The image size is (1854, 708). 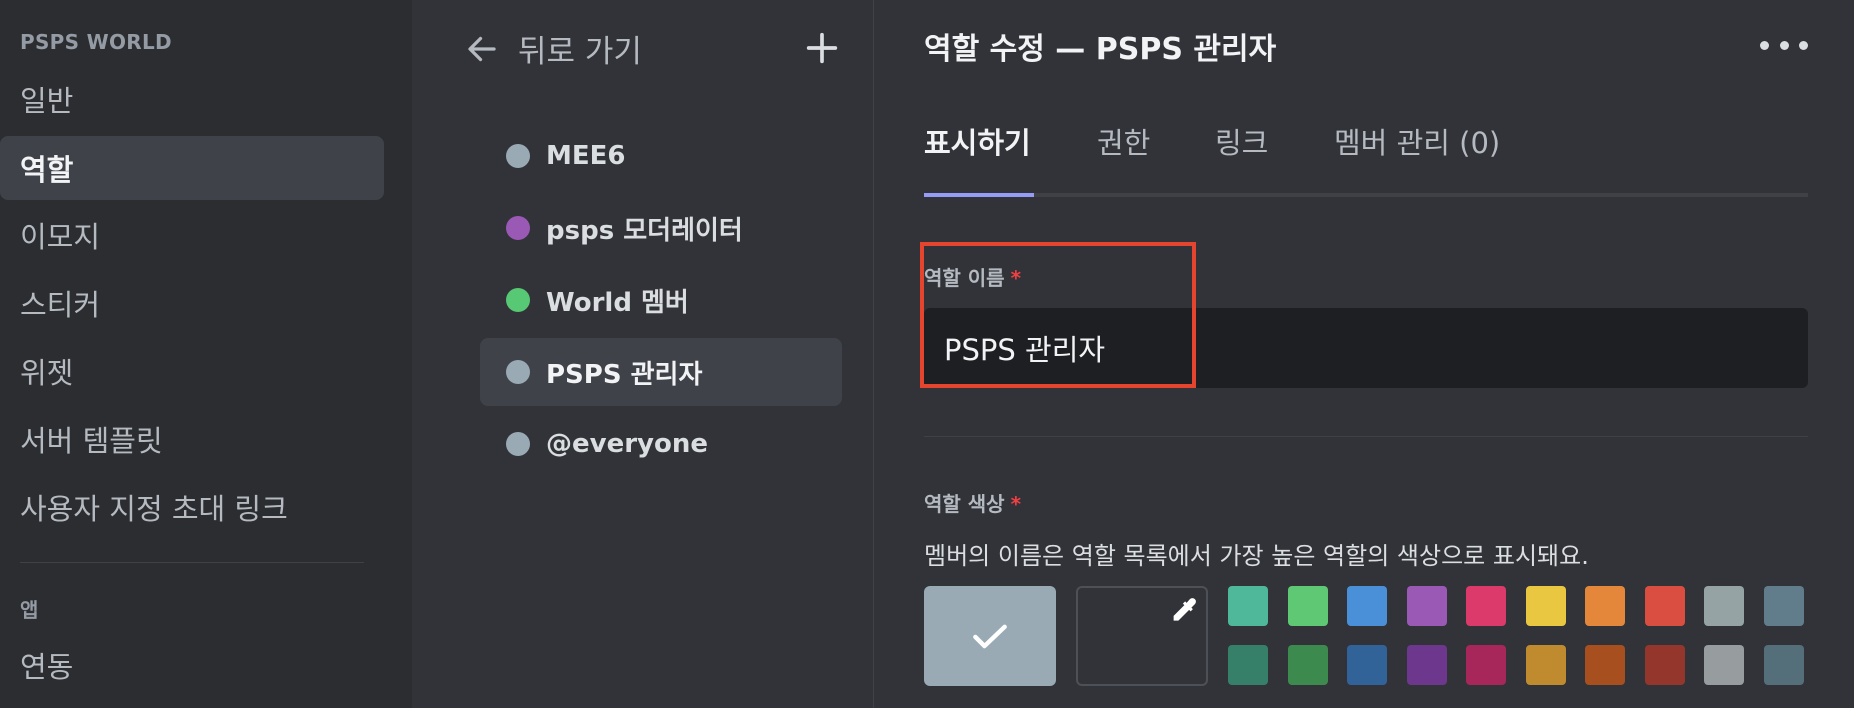 I want to click on default-color-button, so click(x=990, y=636).